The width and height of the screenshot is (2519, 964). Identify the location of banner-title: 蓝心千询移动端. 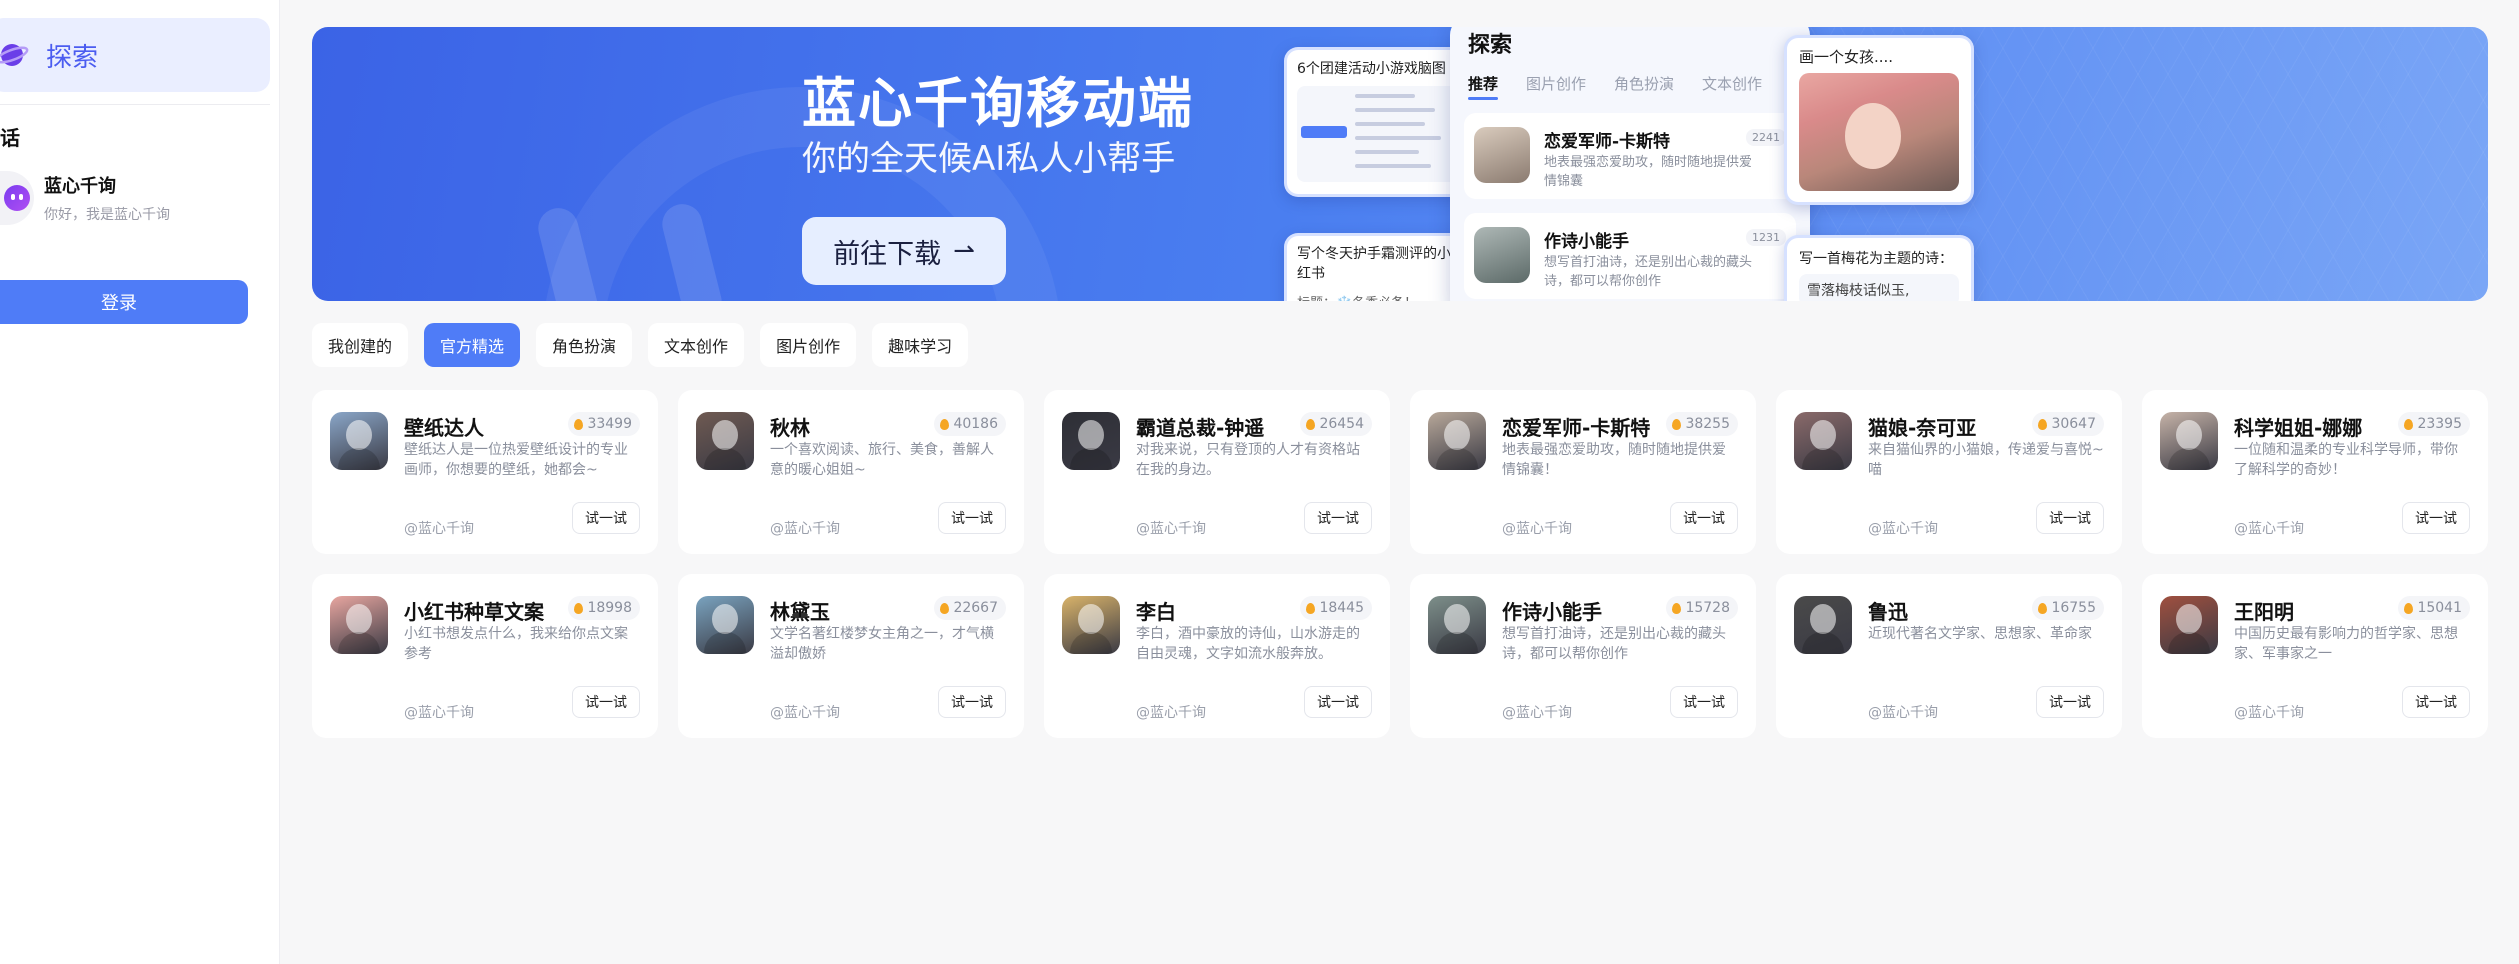
(998, 103).